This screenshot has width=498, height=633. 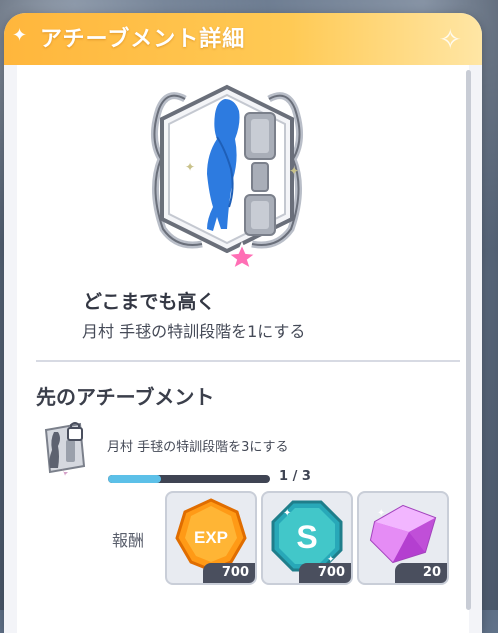 What do you see at coordinates (149, 302) in the screenshot?
I see `achievement-name: どこまでも高く` at bounding box center [149, 302].